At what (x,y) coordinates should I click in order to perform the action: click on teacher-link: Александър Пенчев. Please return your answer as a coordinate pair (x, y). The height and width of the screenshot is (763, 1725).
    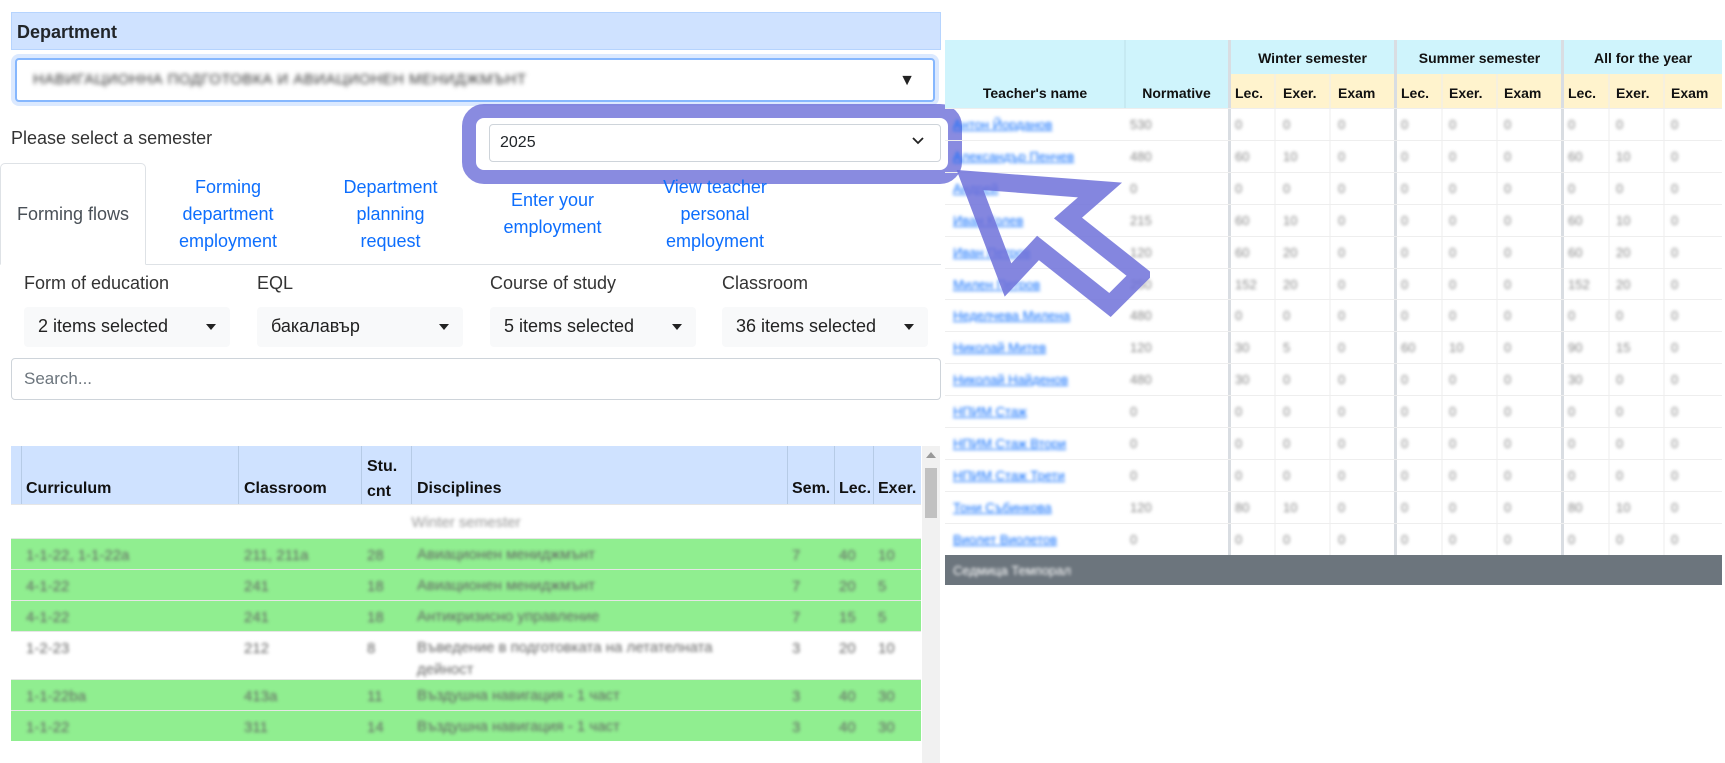
    Looking at the image, I should click on (1013, 156).